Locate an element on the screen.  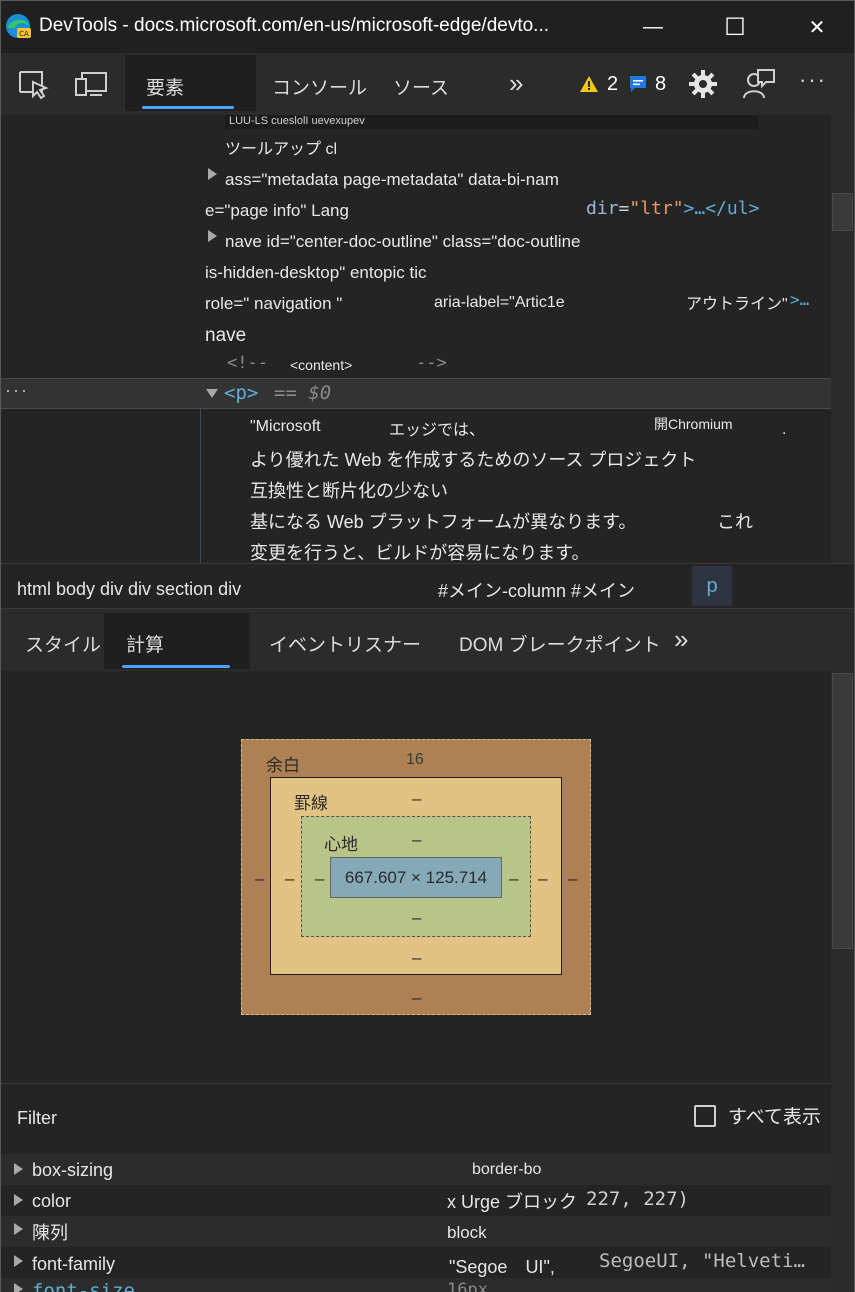
collapse-arrow-icon is located at coordinates (212, 393).